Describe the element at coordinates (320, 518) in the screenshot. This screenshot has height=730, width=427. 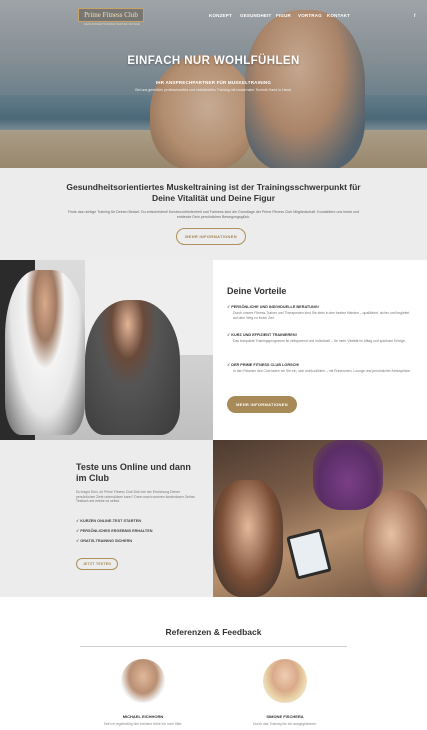
I see `group-photo` at that location.